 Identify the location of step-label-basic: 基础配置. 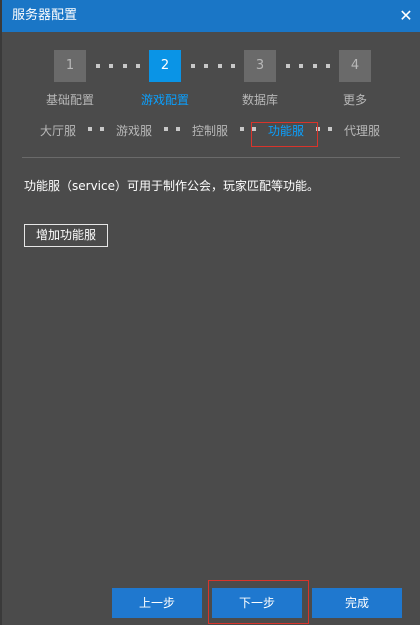
(70, 99).